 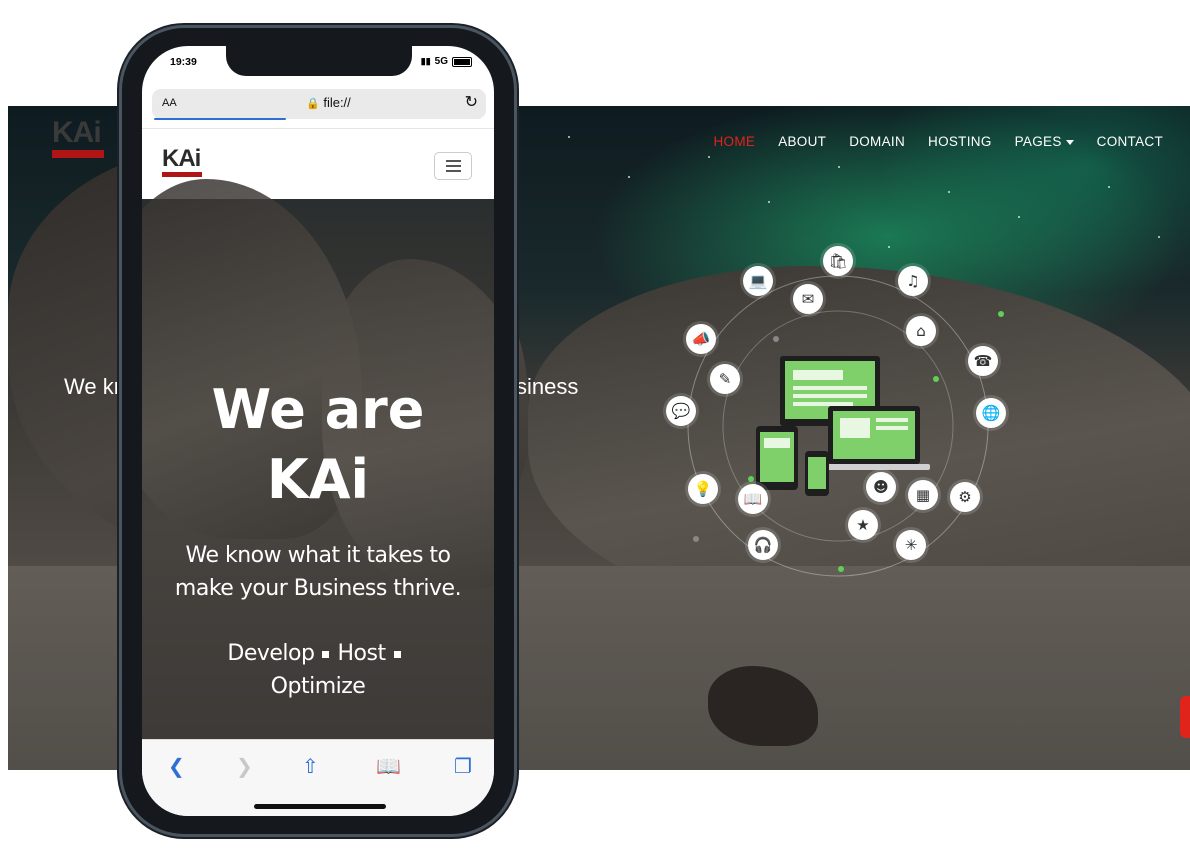 I want to click on megaphone-icon: 📣, so click(x=701, y=339).